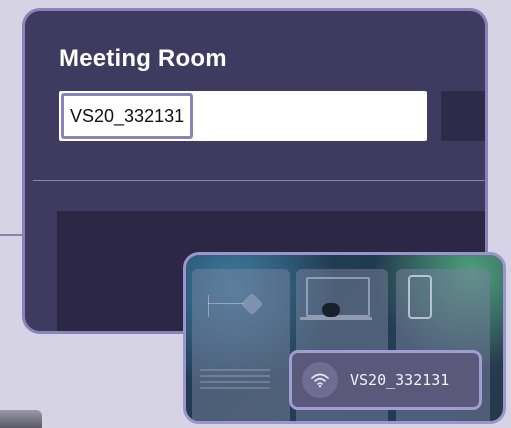 The image size is (511, 428). Describe the element at coordinates (463, 116) in the screenshot. I see `room-name-action-button` at that location.